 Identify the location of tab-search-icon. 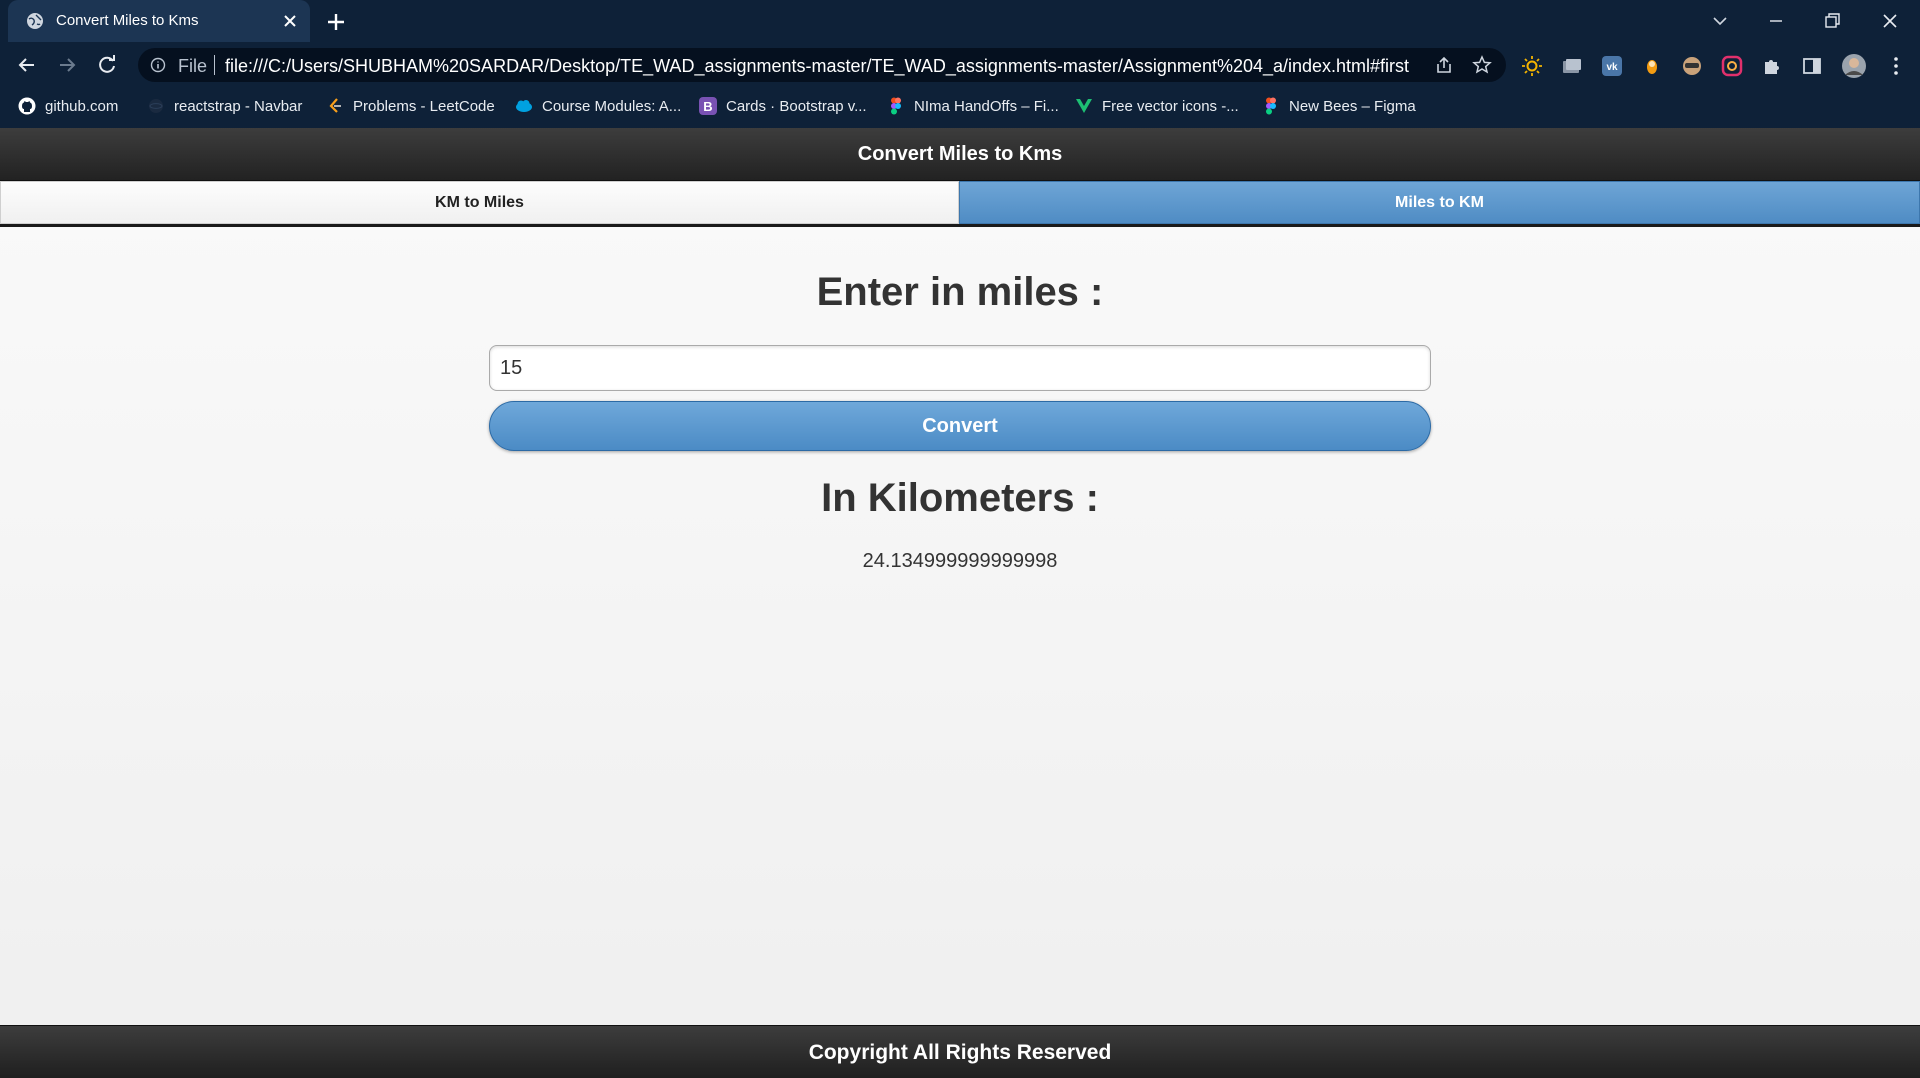
(1720, 21).